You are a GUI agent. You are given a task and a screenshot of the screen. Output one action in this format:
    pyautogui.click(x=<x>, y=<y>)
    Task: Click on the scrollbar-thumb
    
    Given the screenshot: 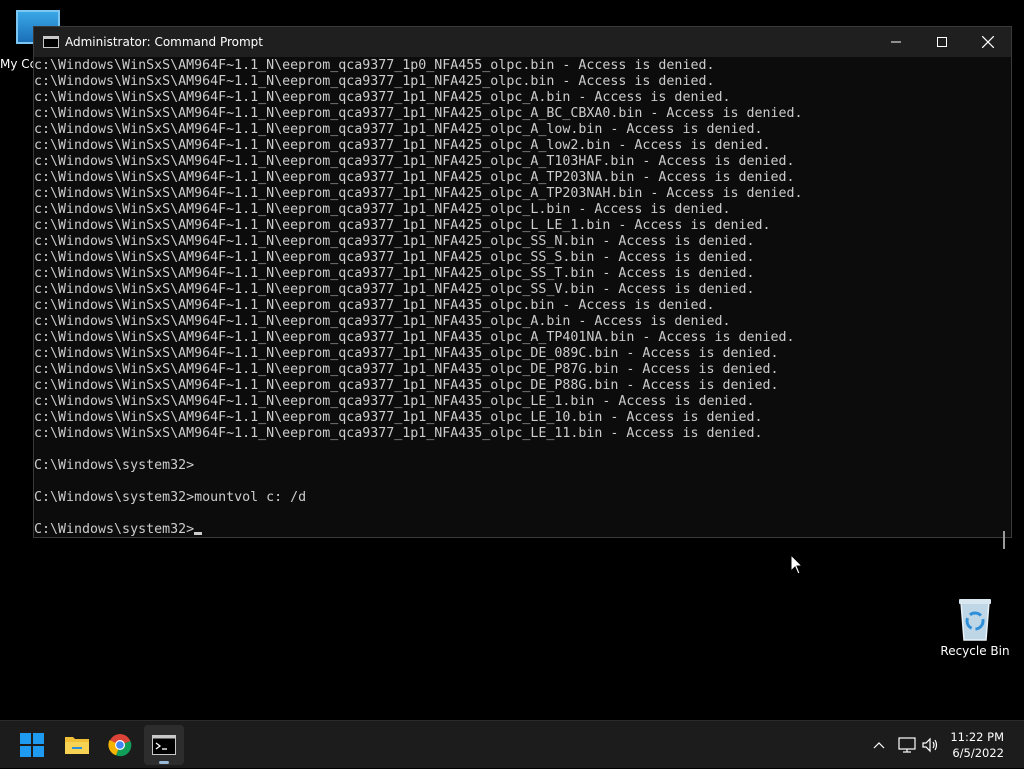 What is the action you would take?
    pyautogui.click(x=1004, y=540)
    